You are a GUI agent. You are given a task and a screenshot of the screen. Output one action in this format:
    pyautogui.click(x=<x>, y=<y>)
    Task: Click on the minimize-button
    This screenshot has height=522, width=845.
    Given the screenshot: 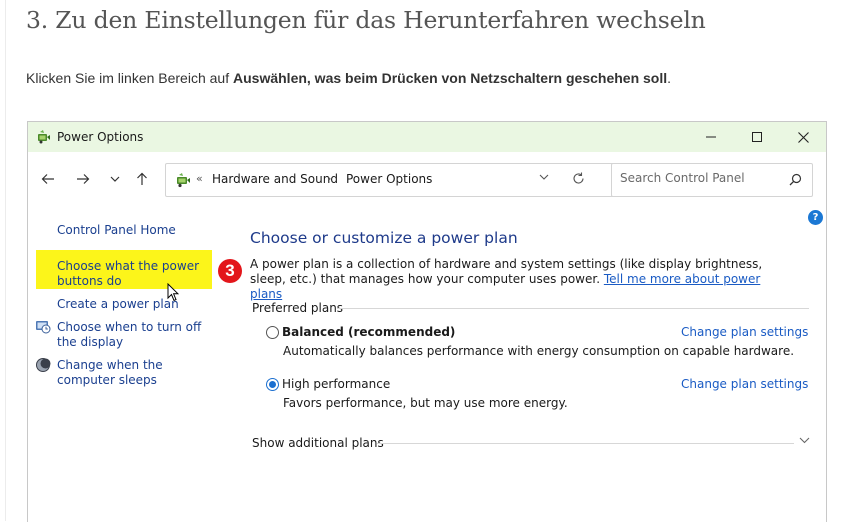 What is the action you would take?
    pyautogui.click(x=711, y=137)
    